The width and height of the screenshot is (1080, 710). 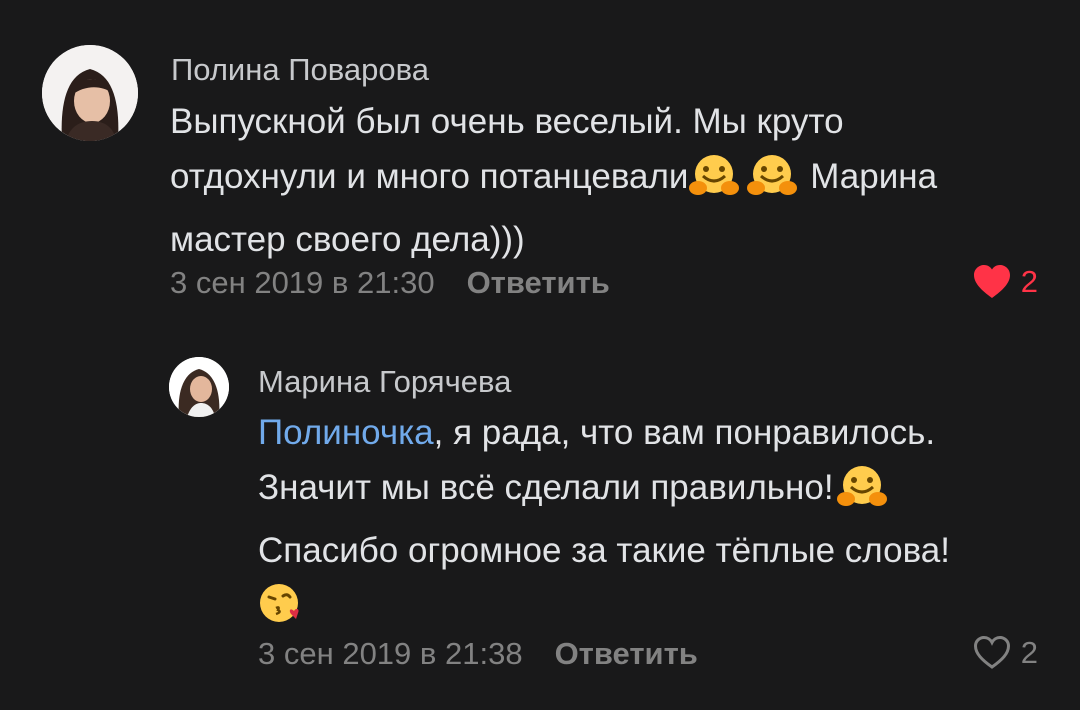 What do you see at coordinates (346, 432) in the screenshot?
I see `mention-link: Полиночка` at bounding box center [346, 432].